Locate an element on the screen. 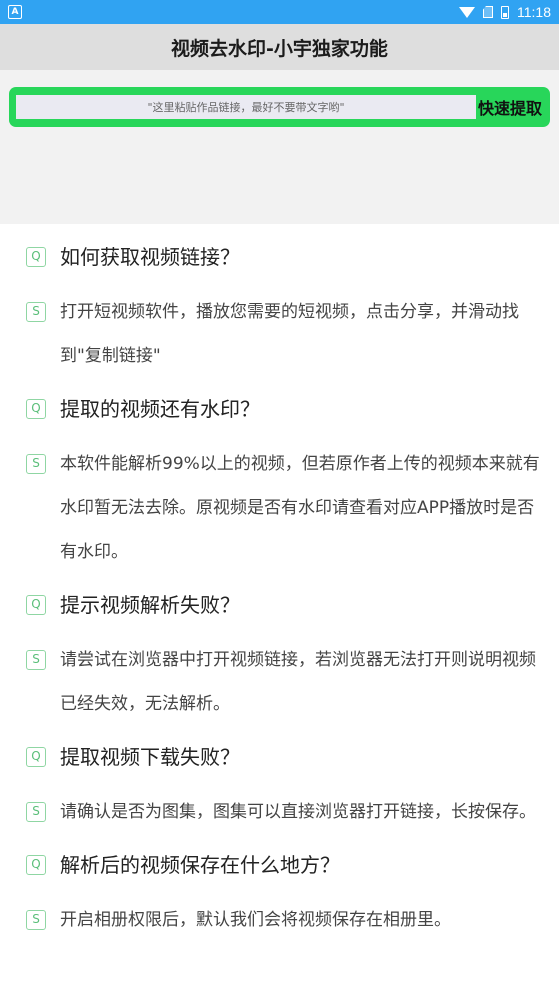 The height and width of the screenshot is (997, 559). faq-answer-row: S 开启相册权限后，默认我们会将视频保存在相册里。 is located at coordinates (292, 920).